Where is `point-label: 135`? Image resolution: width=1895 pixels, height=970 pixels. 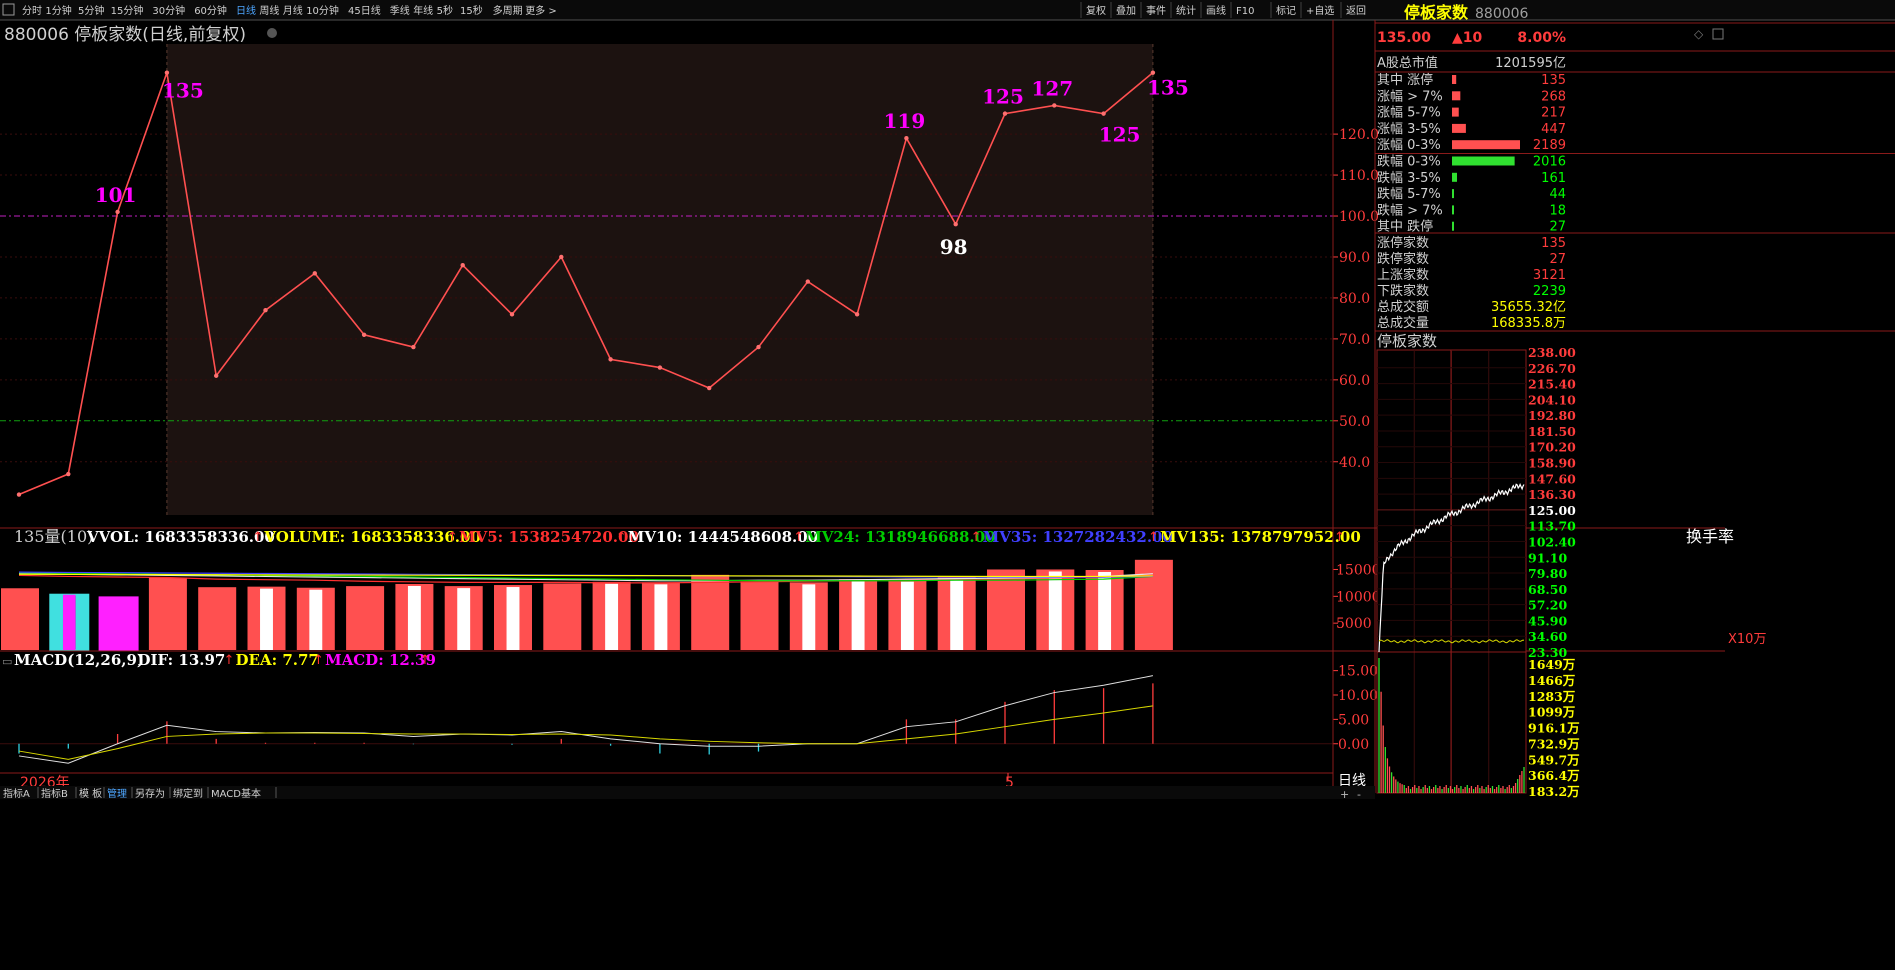 point-label: 135 is located at coordinates (1168, 88).